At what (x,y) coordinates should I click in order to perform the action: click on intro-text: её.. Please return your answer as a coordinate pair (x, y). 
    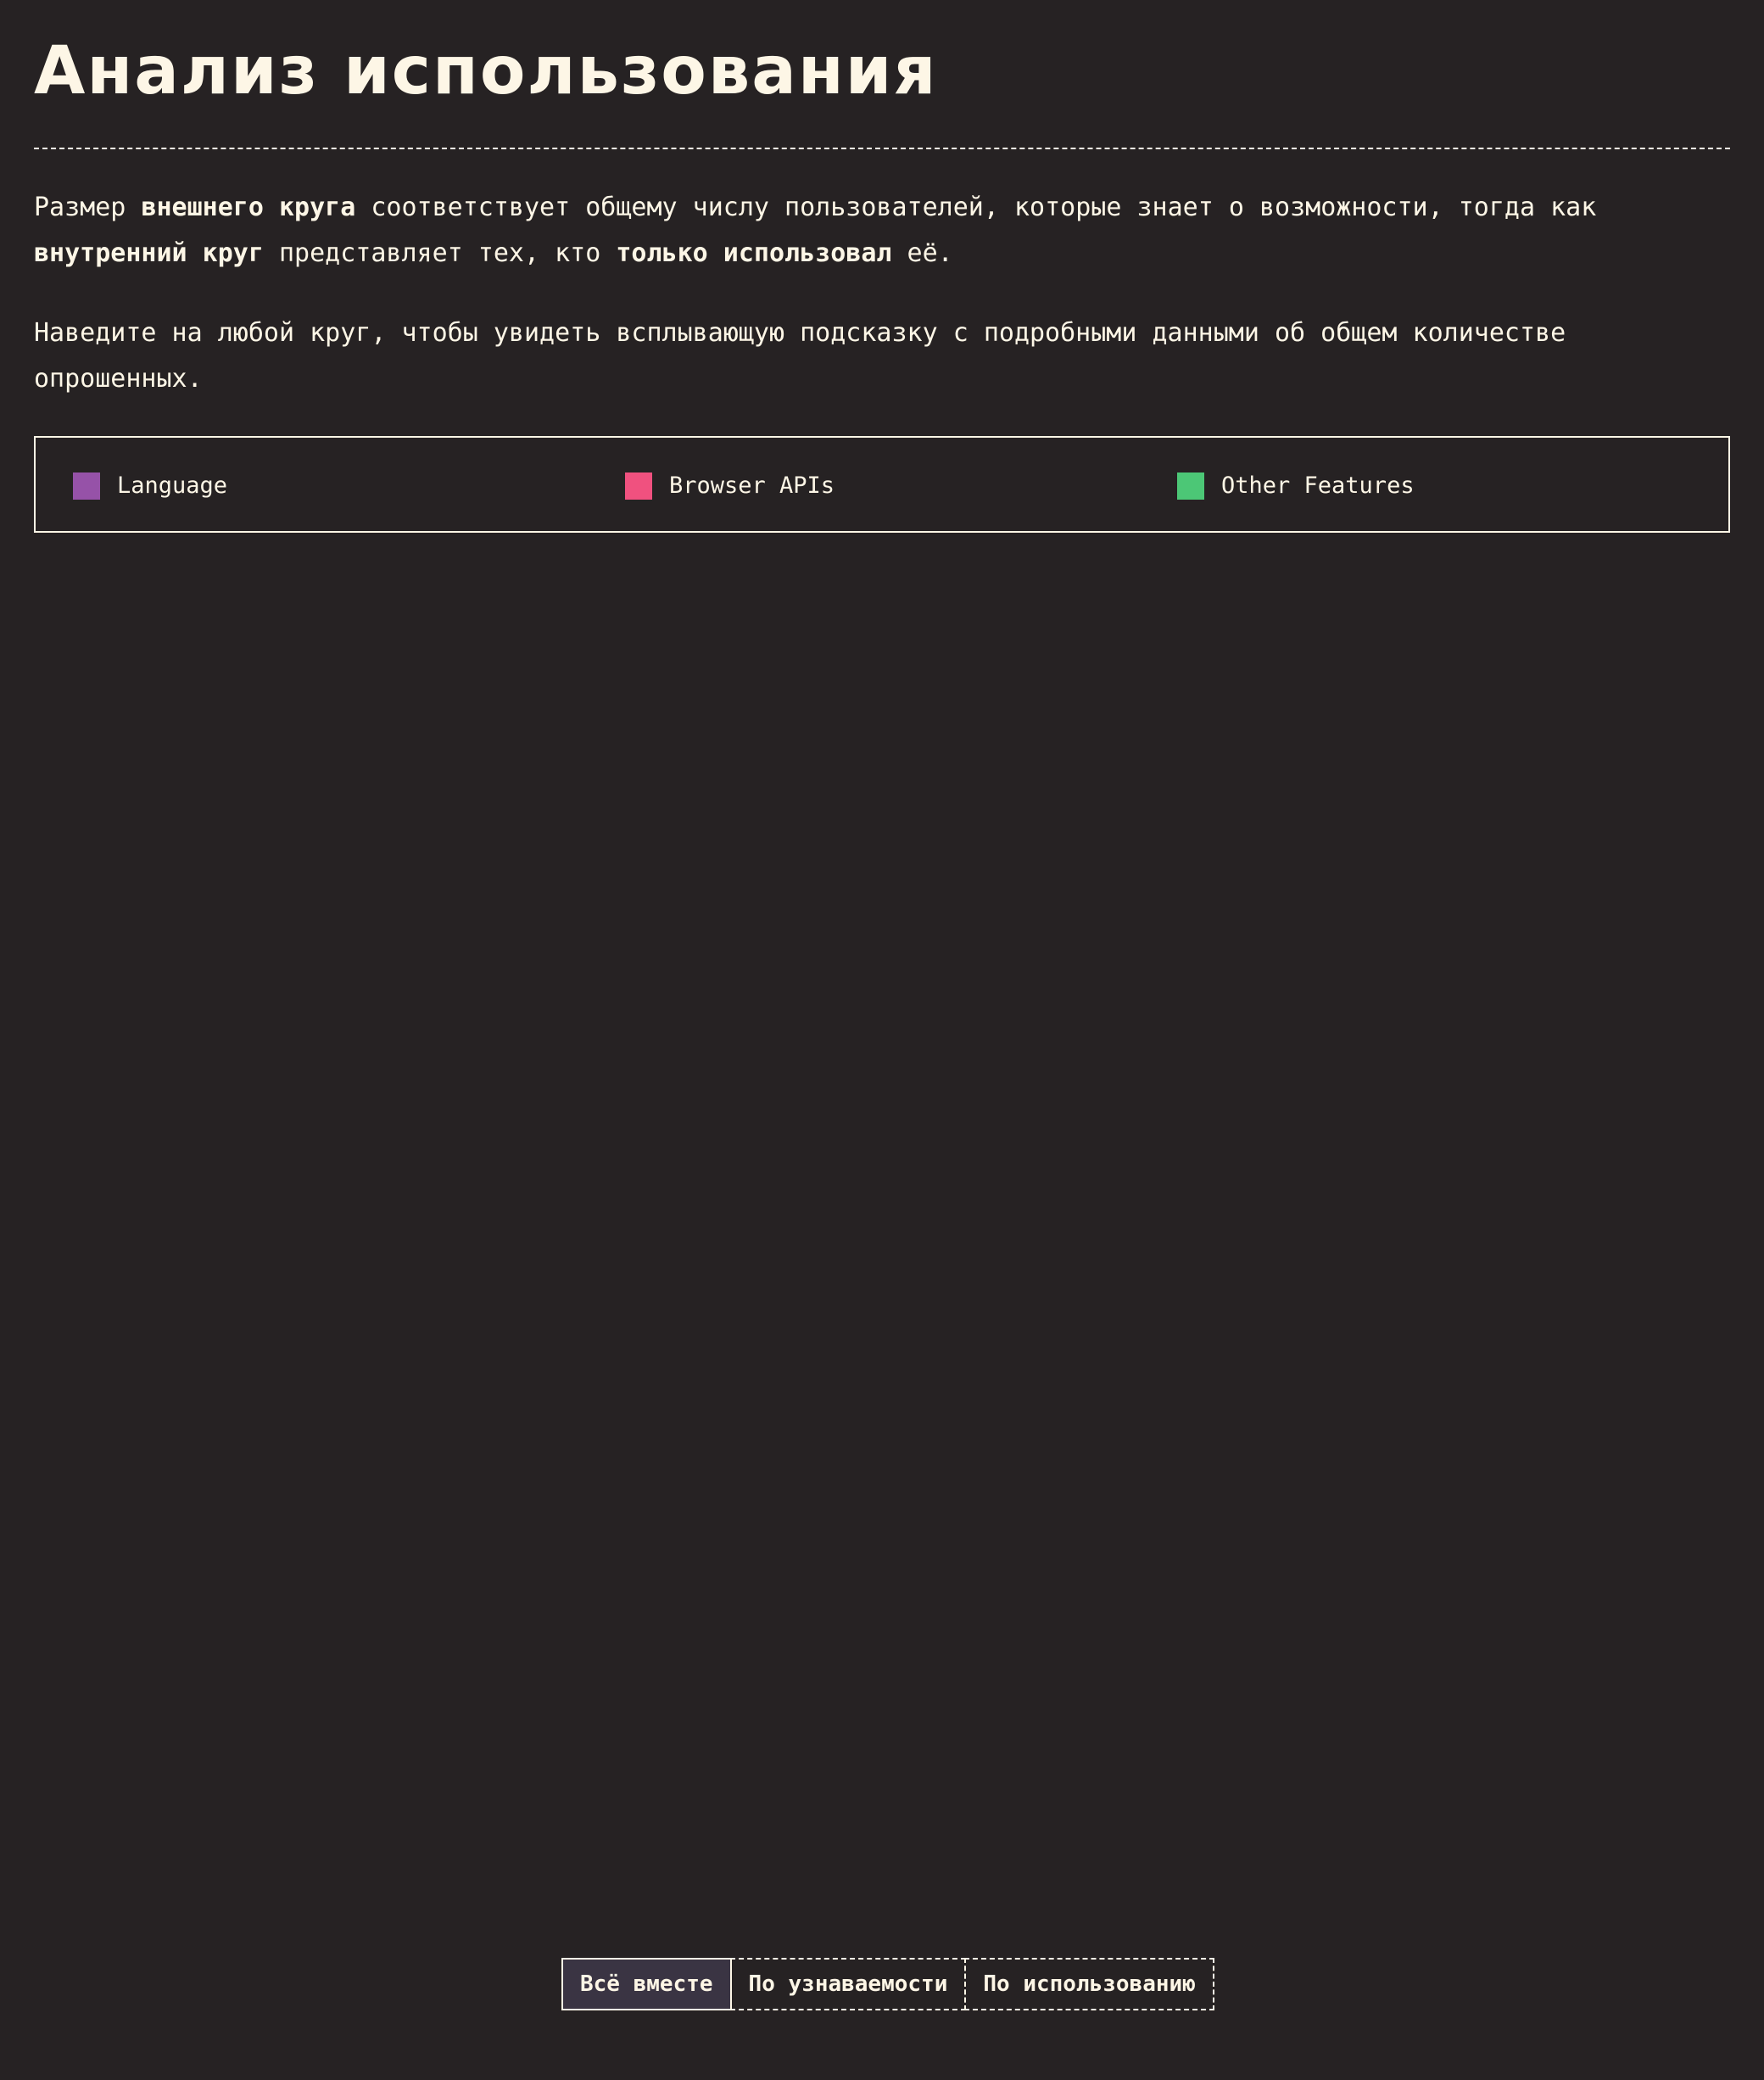
    Looking at the image, I should click on (922, 253).